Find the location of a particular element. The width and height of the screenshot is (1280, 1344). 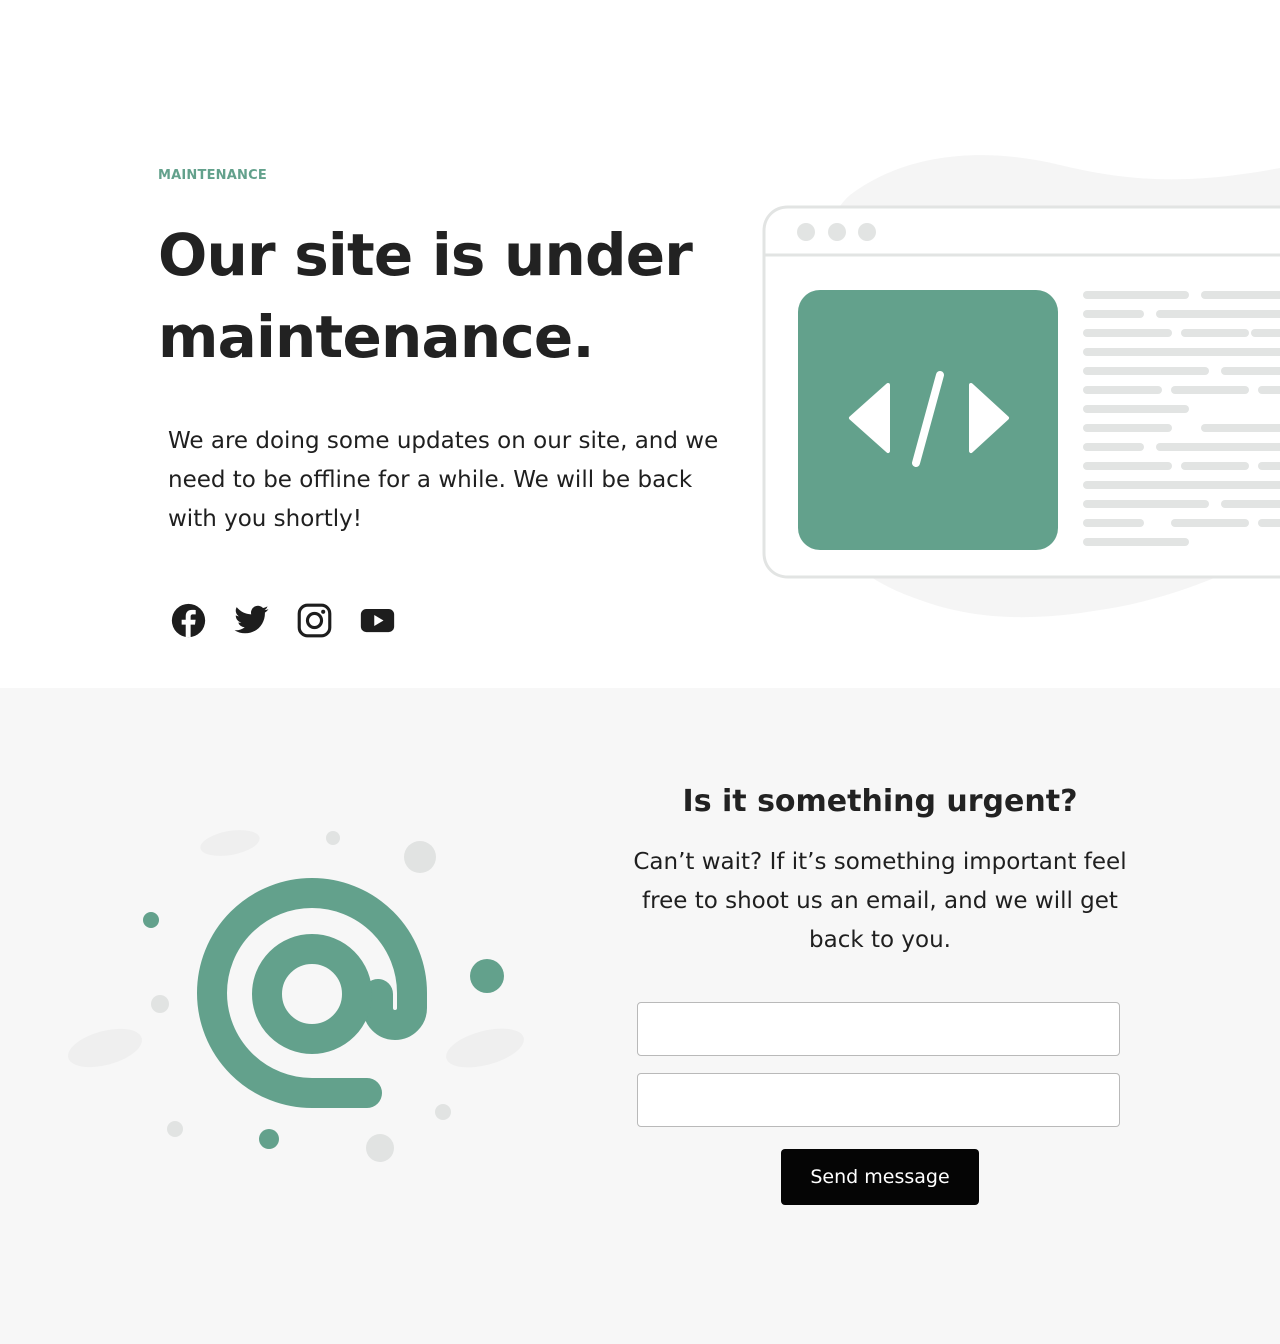

youtube-link is located at coordinates (377, 620).